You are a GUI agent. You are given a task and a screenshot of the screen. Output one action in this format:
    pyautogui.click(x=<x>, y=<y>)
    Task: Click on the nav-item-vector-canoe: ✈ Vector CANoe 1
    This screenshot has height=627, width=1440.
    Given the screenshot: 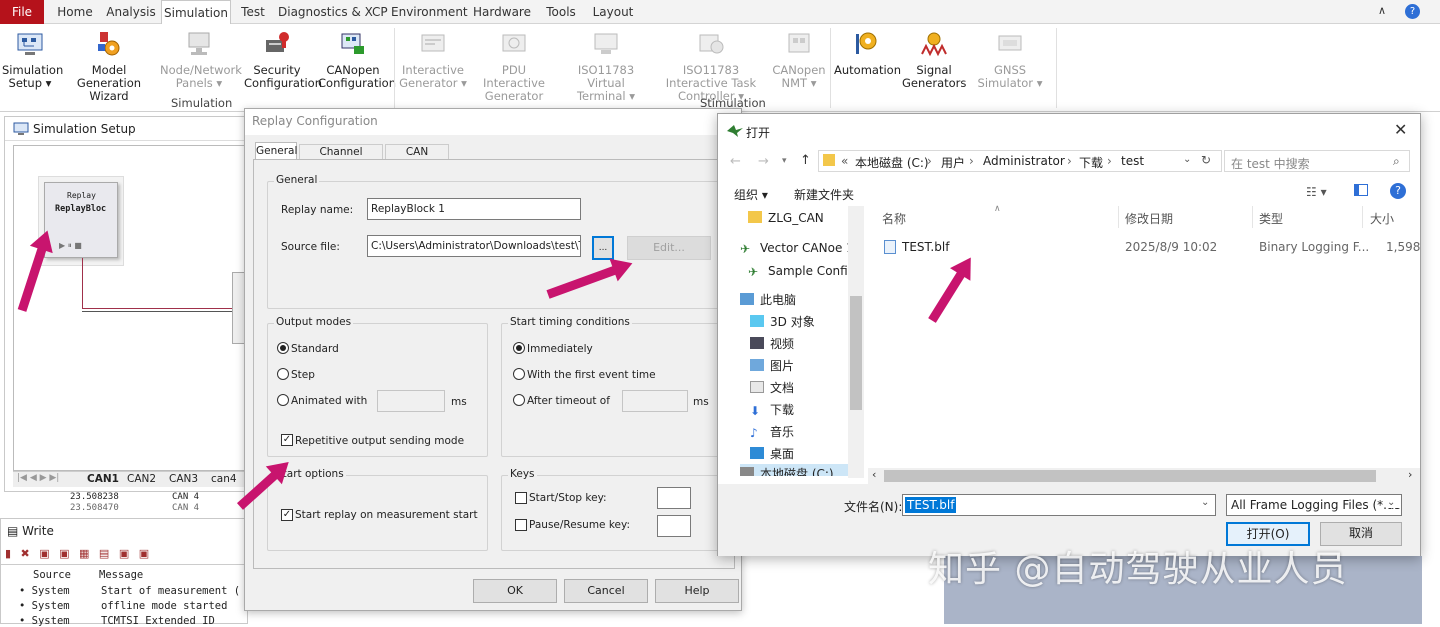 What is the action you would take?
    pyautogui.click(x=797, y=248)
    